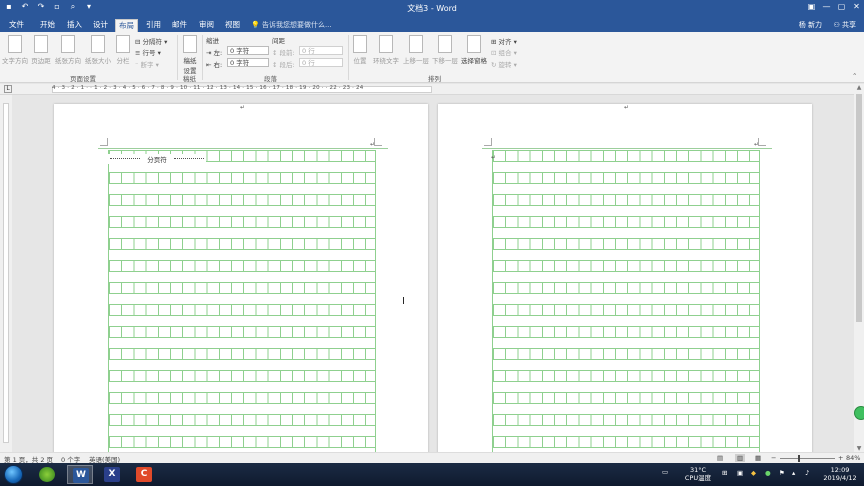 This screenshot has height=486, width=864. Describe the element at coordinates (206, 25) in the screenshot. I see `tab-review: 审阅` at that location.